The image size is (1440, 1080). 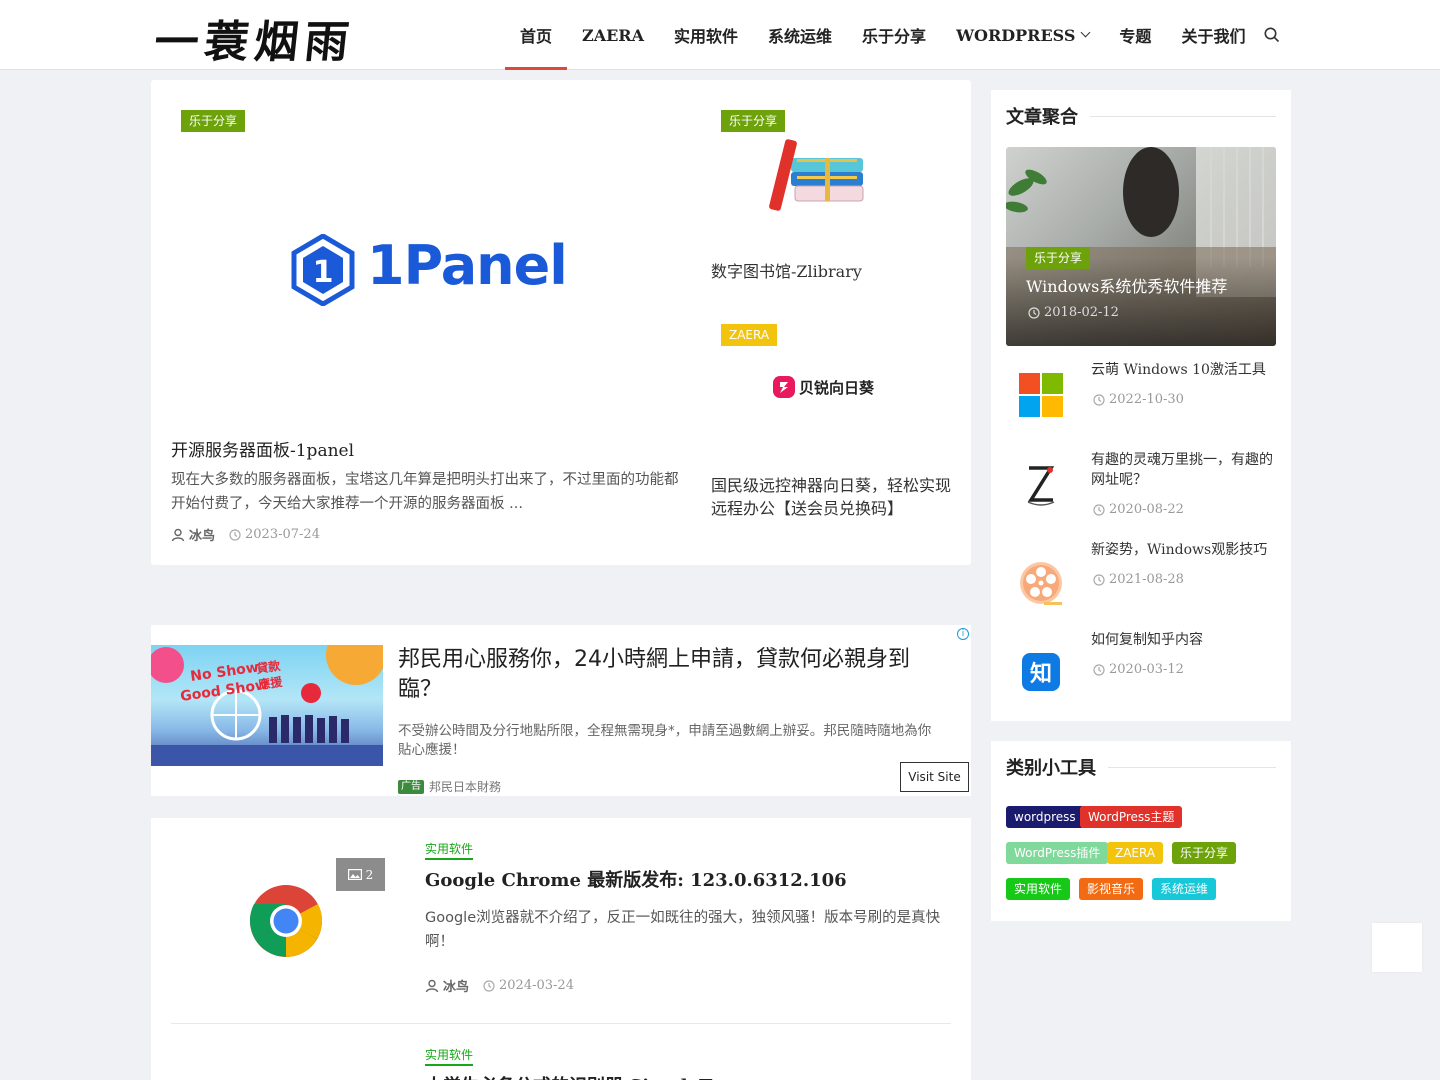 What do you see at coordinates (636, 879) in the screenshot?
I see `post-title: Google Chrome 最新版发布: 123.0.6312.106` at bounding box center [636, 879].